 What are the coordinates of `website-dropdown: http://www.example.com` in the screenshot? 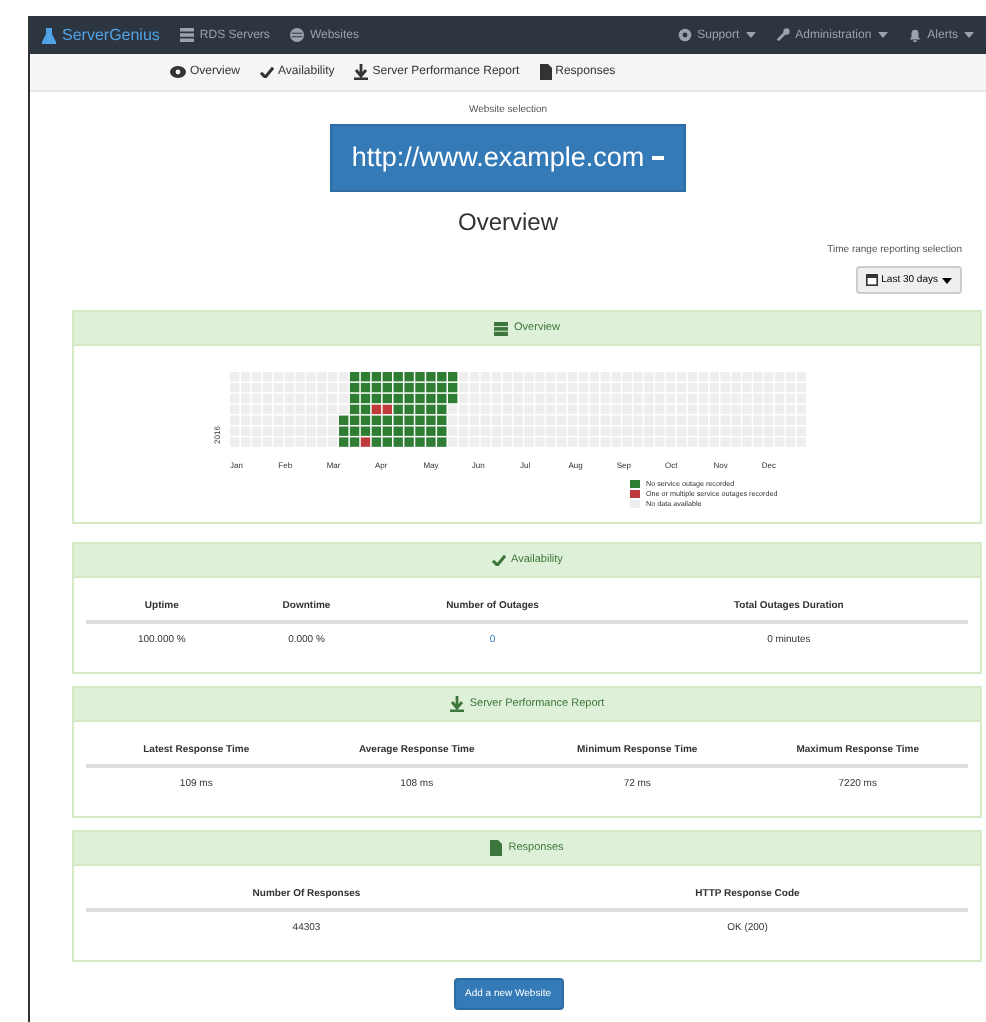 It's located at (508, 158).